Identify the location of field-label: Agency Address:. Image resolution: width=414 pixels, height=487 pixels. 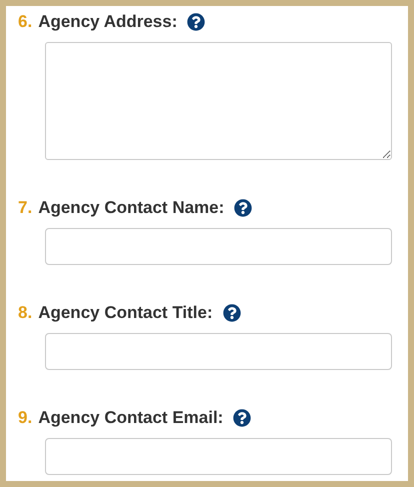
(108, 22).